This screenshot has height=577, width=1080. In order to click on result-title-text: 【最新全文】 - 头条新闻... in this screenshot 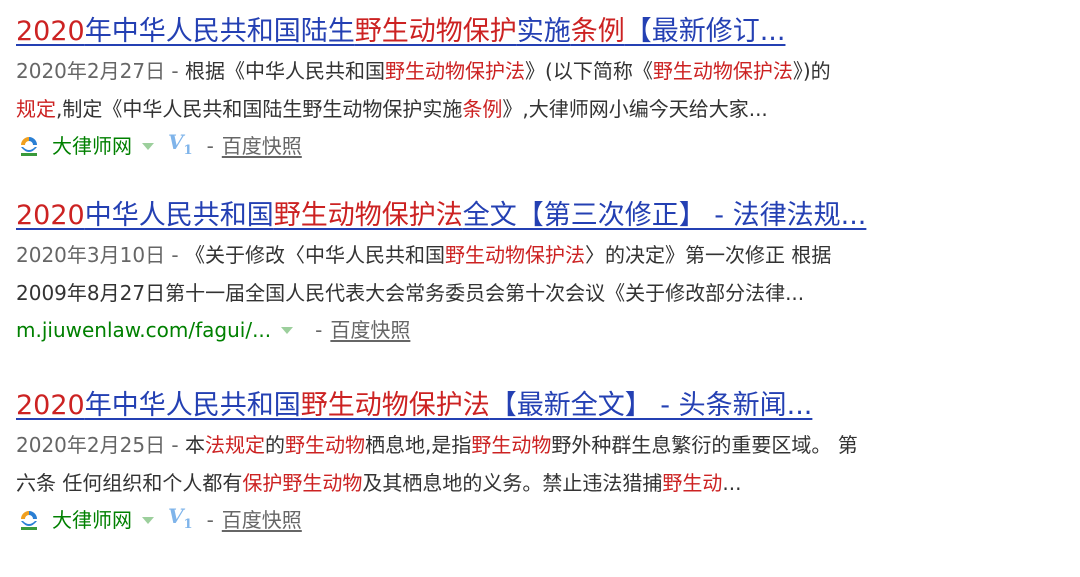, I will do `click(651, 405)`.